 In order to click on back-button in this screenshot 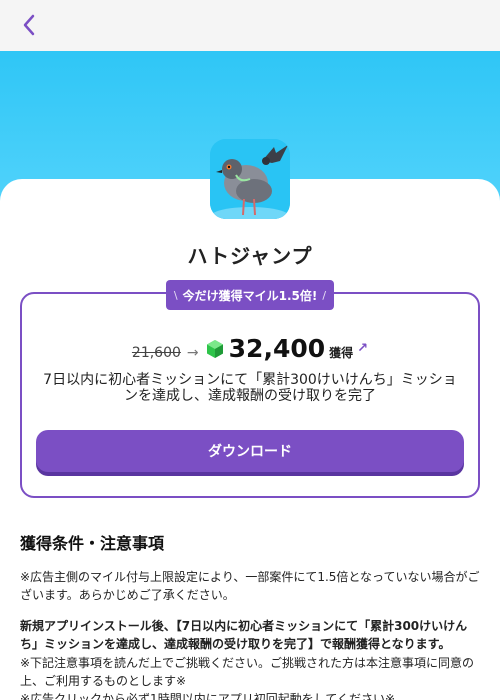, I will do `click(29, 25)`.